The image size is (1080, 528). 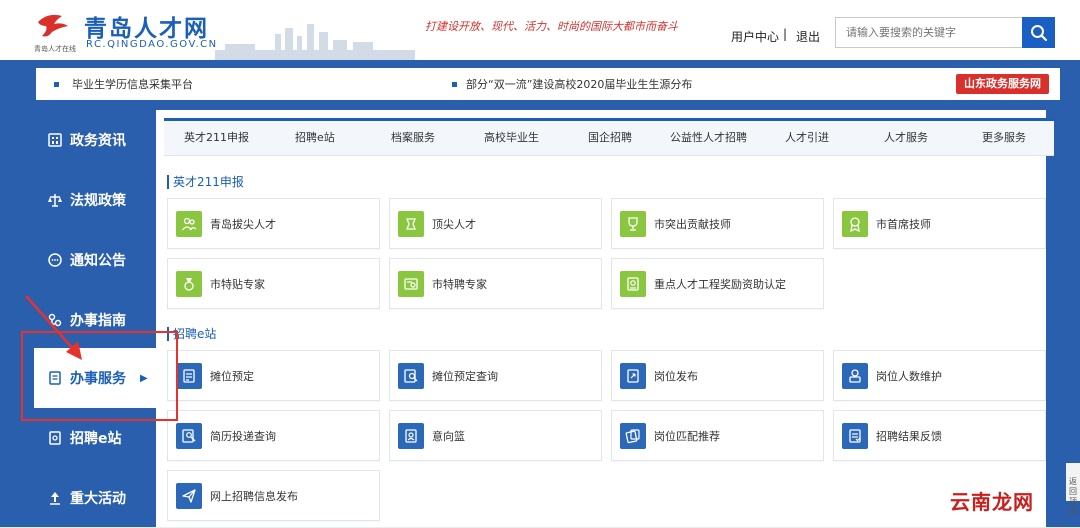 I want to click on building-icon, so click(x=55, y=140).